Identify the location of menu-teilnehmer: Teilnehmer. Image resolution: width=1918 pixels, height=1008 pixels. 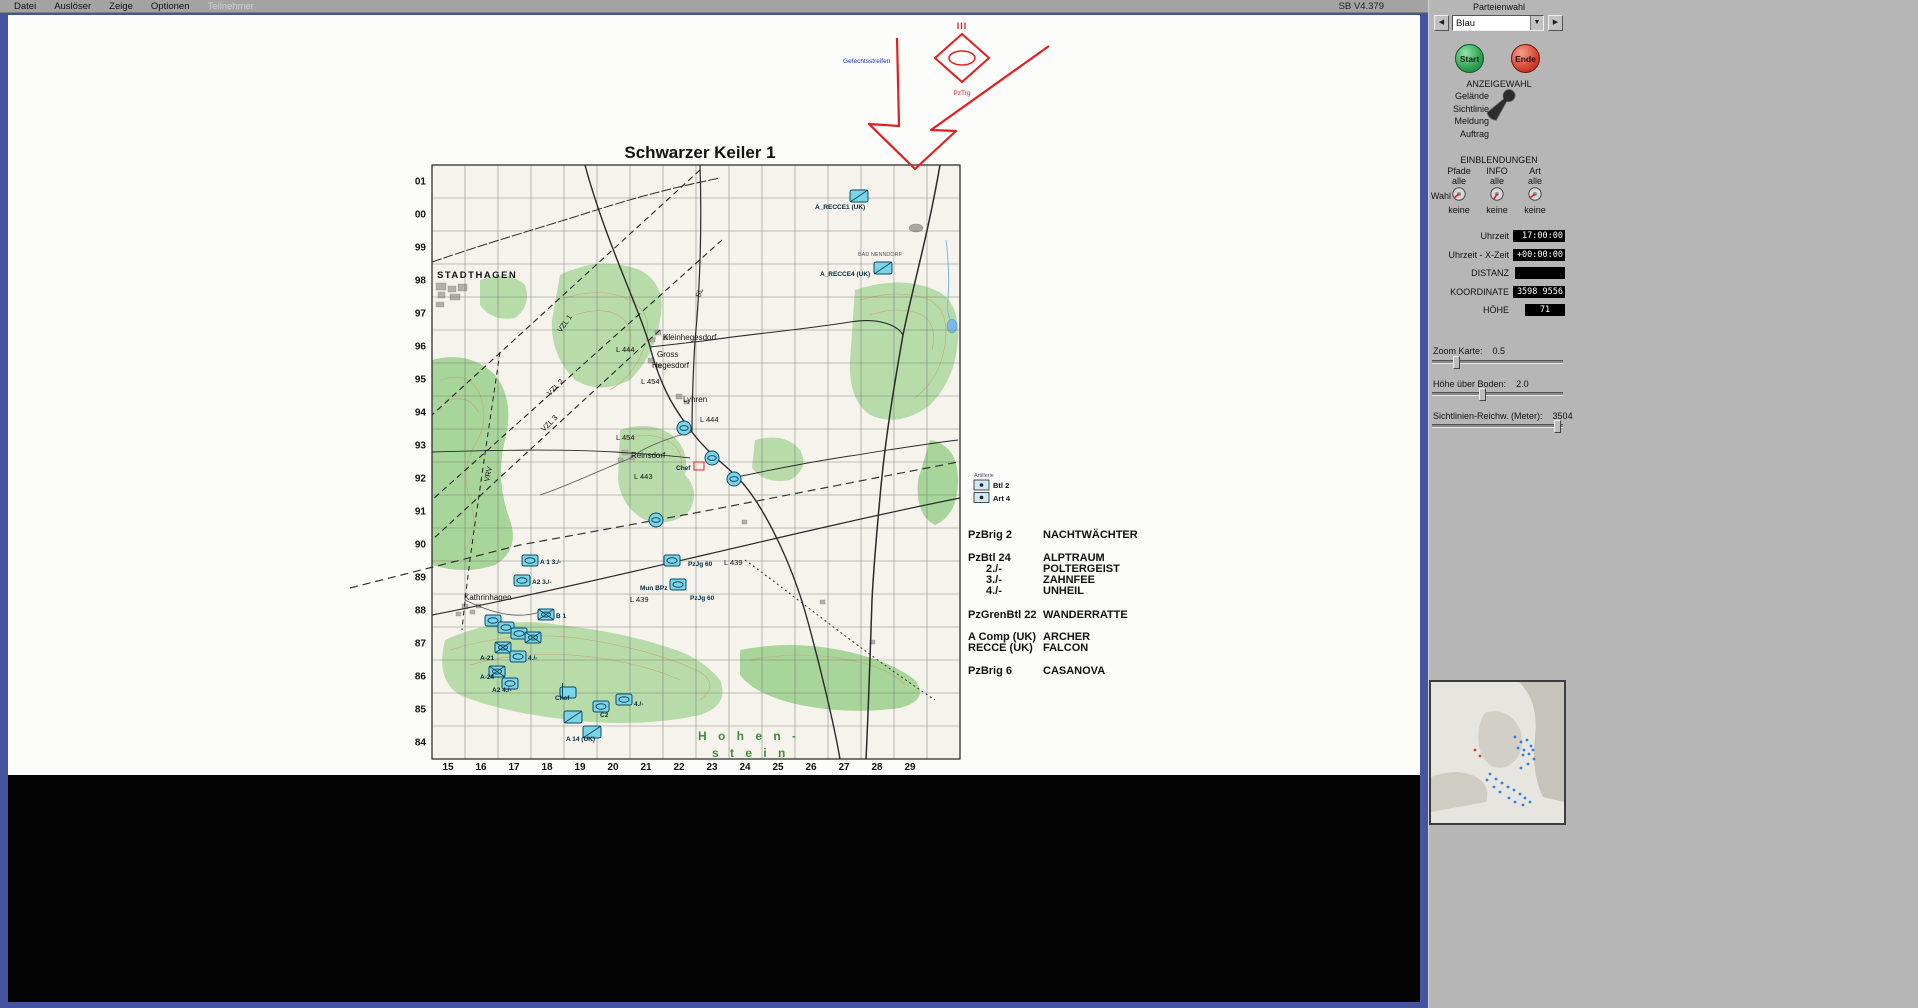
(230, 6).